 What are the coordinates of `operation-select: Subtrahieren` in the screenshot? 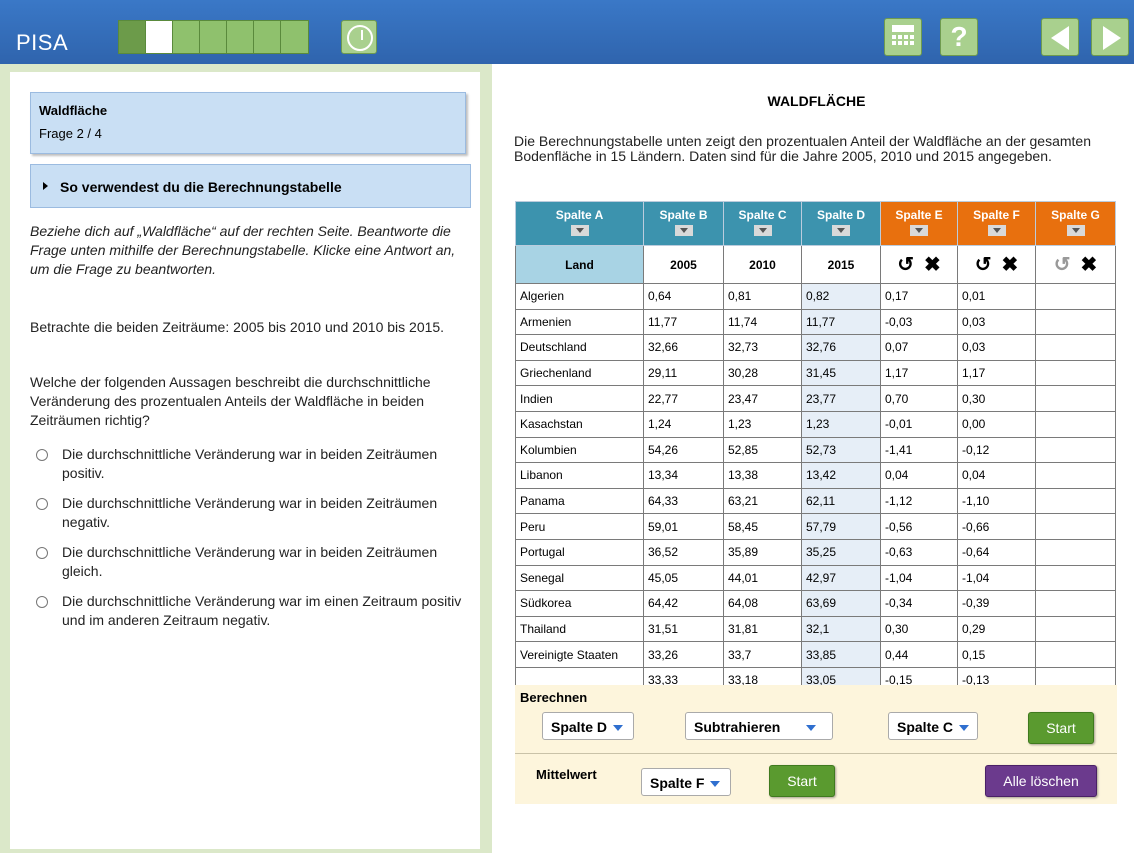 It's located at (759, 726).